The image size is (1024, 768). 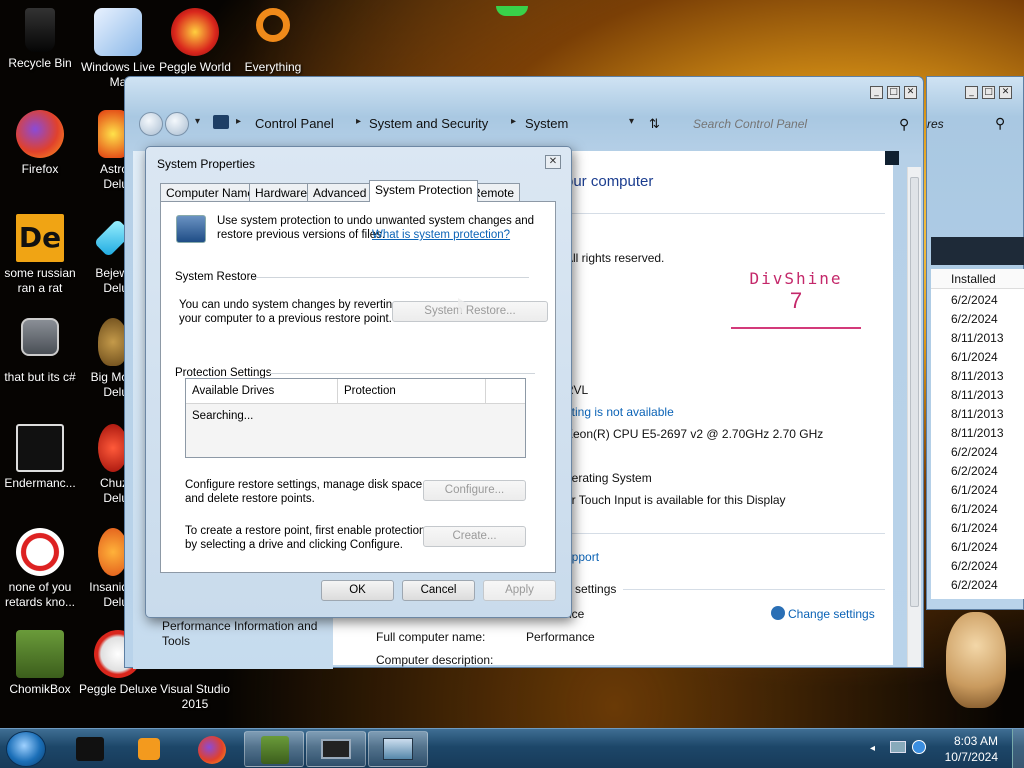 I want to click on desktop-icon-chuzzle: Chuz Delu, so click(x=103, y=465).